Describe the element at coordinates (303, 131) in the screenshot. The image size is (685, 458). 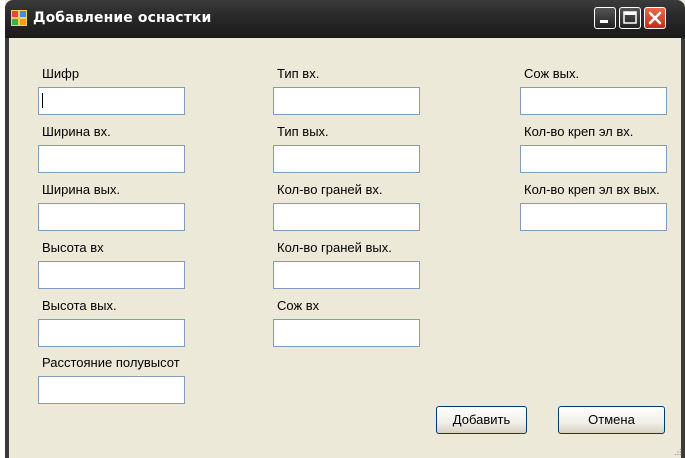
I see `label-type-out: Тип вых.` at that location.